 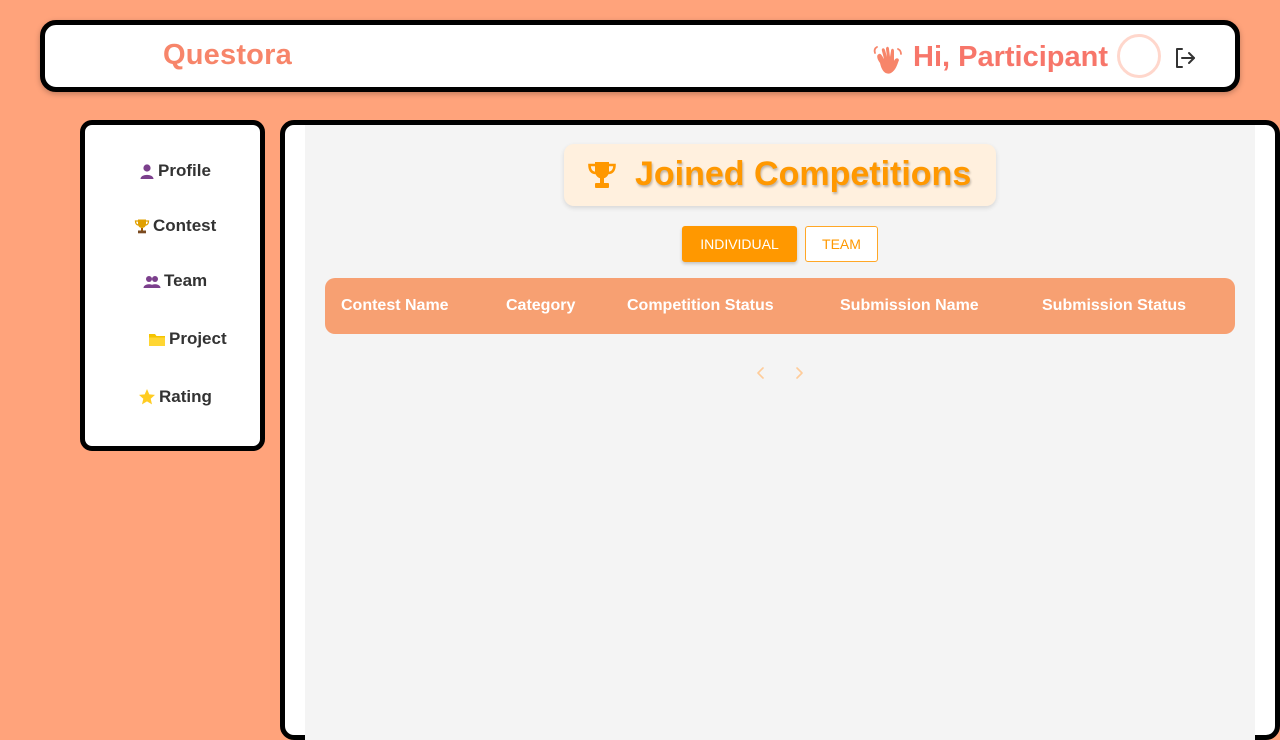 I want to click on page-title-card: Joined Competitions, so click(x=780, y=175).